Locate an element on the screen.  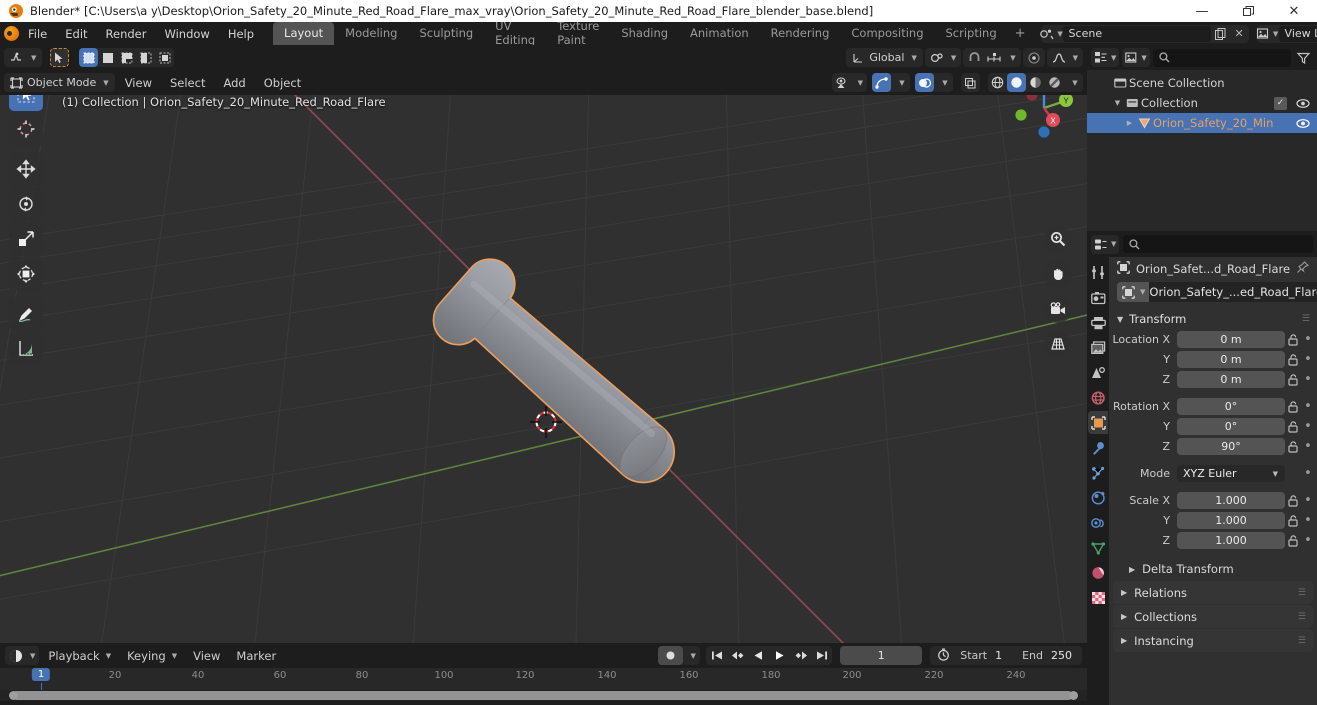
transform-panel-header: ▼ Transform ☰ is located at coordinates (1213, 319).